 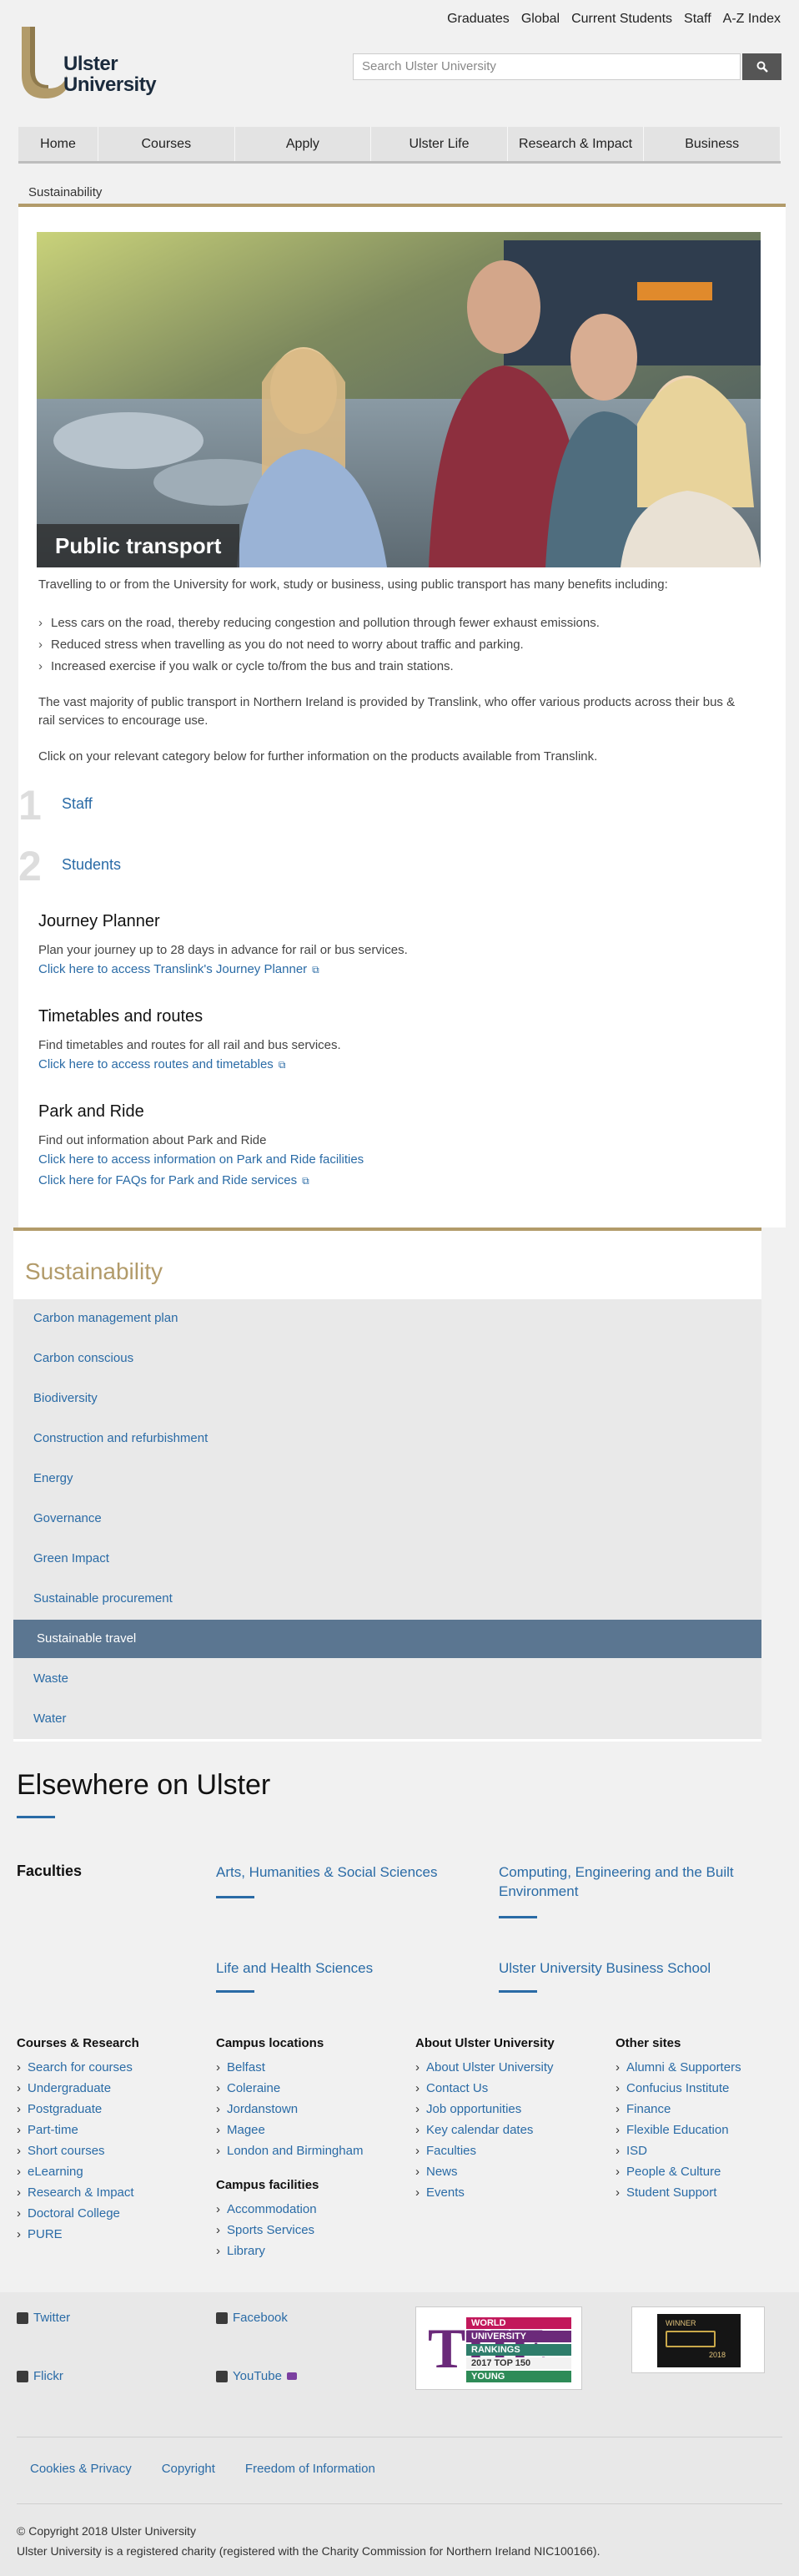 What do you see at coordinates (44, 62) in the screenshot?
I see `logo-mark-icon` at bounding box center [44, 62].